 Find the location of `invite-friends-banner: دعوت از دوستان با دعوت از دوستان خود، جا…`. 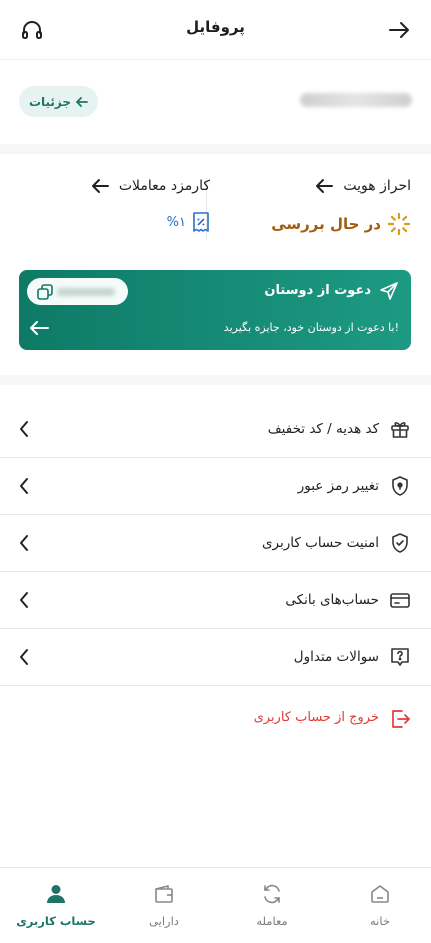

invite-friends-banner: دعوت از دوستان با دعوت از دوستان خود، جا… is located at coordinates (215, 310).